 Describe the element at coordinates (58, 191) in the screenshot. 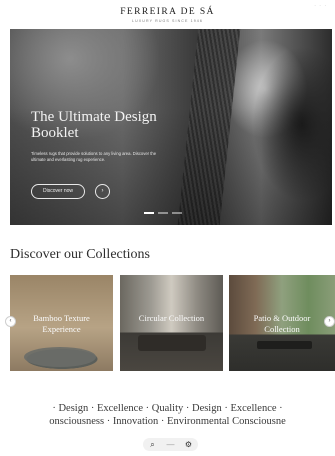

I see `discover-now-button: Discover now` at that location.